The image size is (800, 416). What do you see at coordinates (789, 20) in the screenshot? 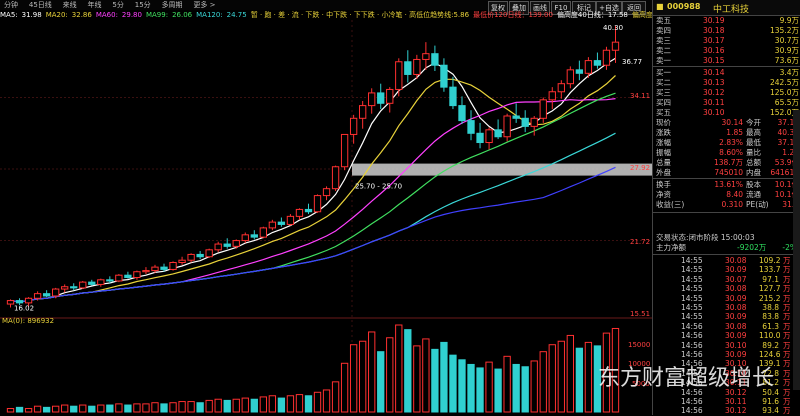
I see `orderbook-volume: 9.9万` at bounding box center [789, 20].